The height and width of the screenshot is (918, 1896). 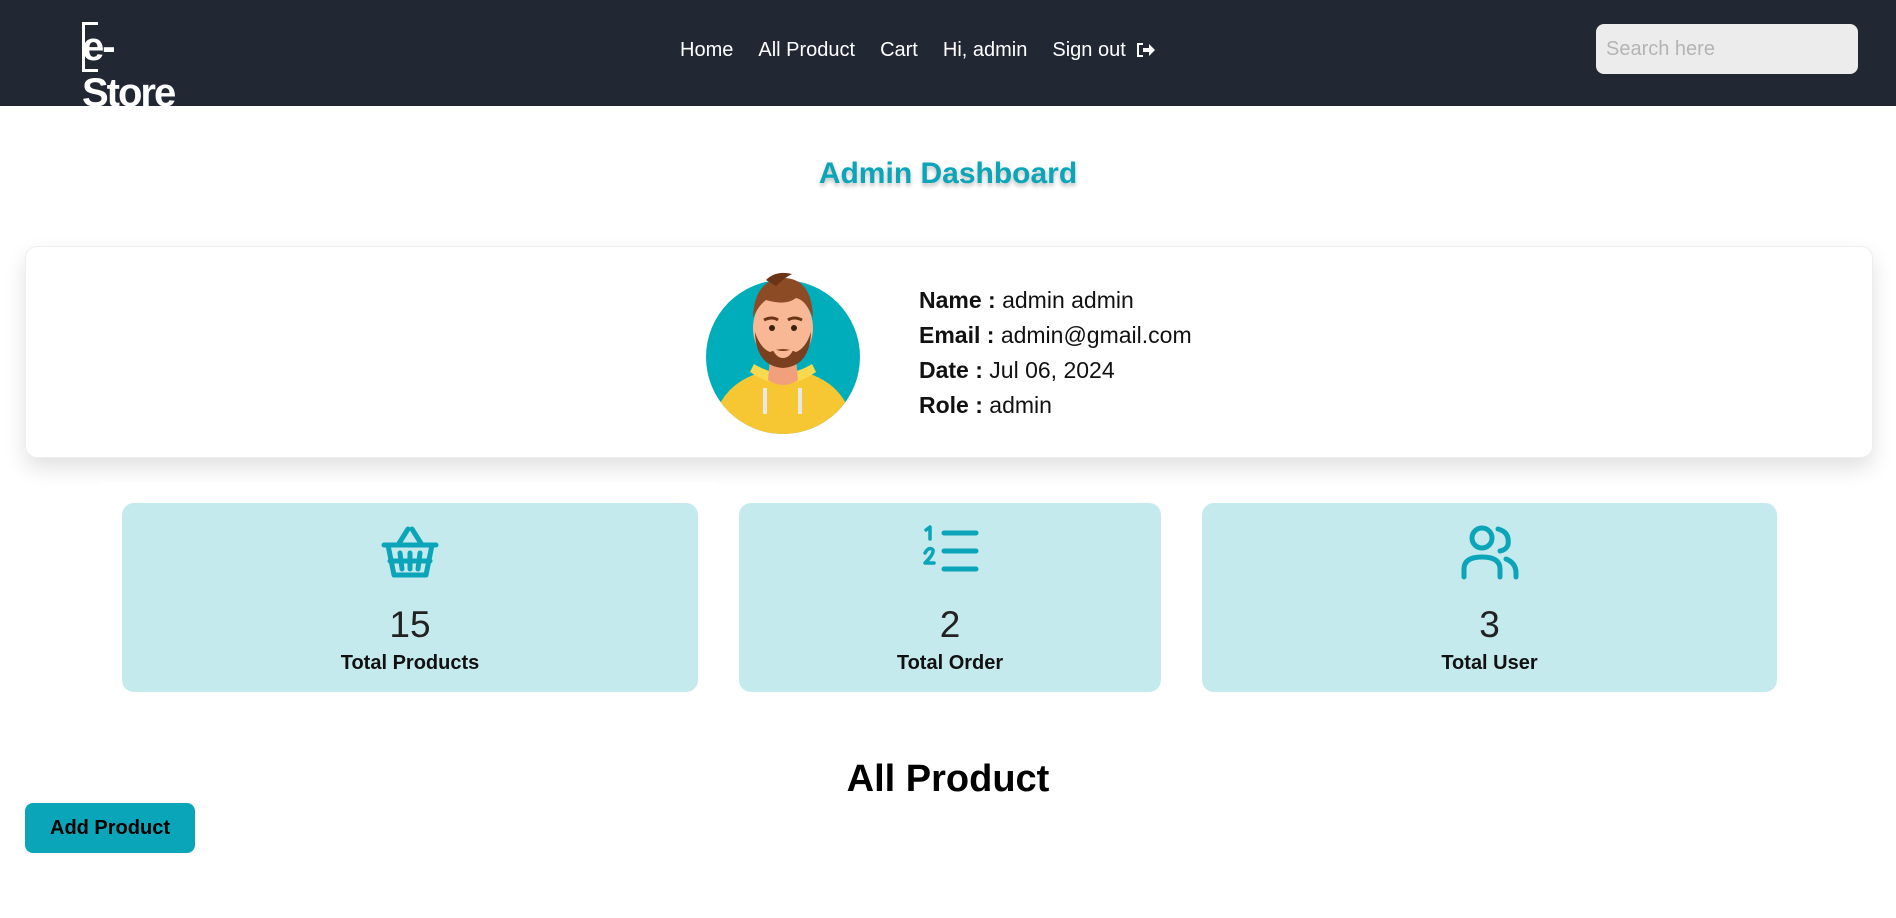 I want to click on nav-cart-link: Cart, so click(x=899, y=50).